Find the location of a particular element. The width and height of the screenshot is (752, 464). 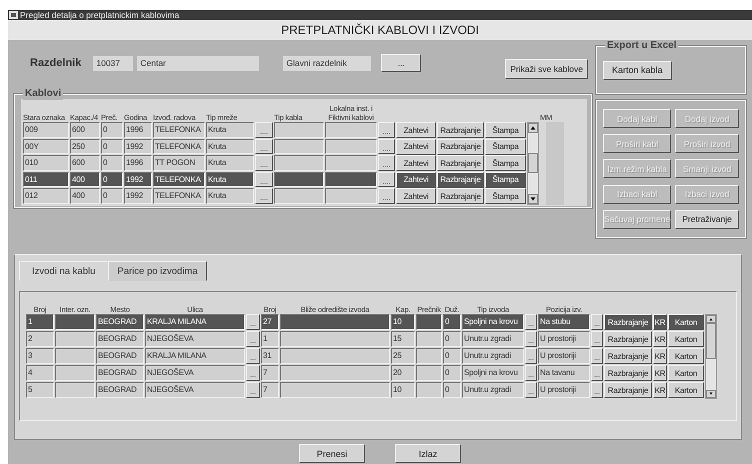

razdelnik-label: Razdelnik is located at coordinates (56, 63).